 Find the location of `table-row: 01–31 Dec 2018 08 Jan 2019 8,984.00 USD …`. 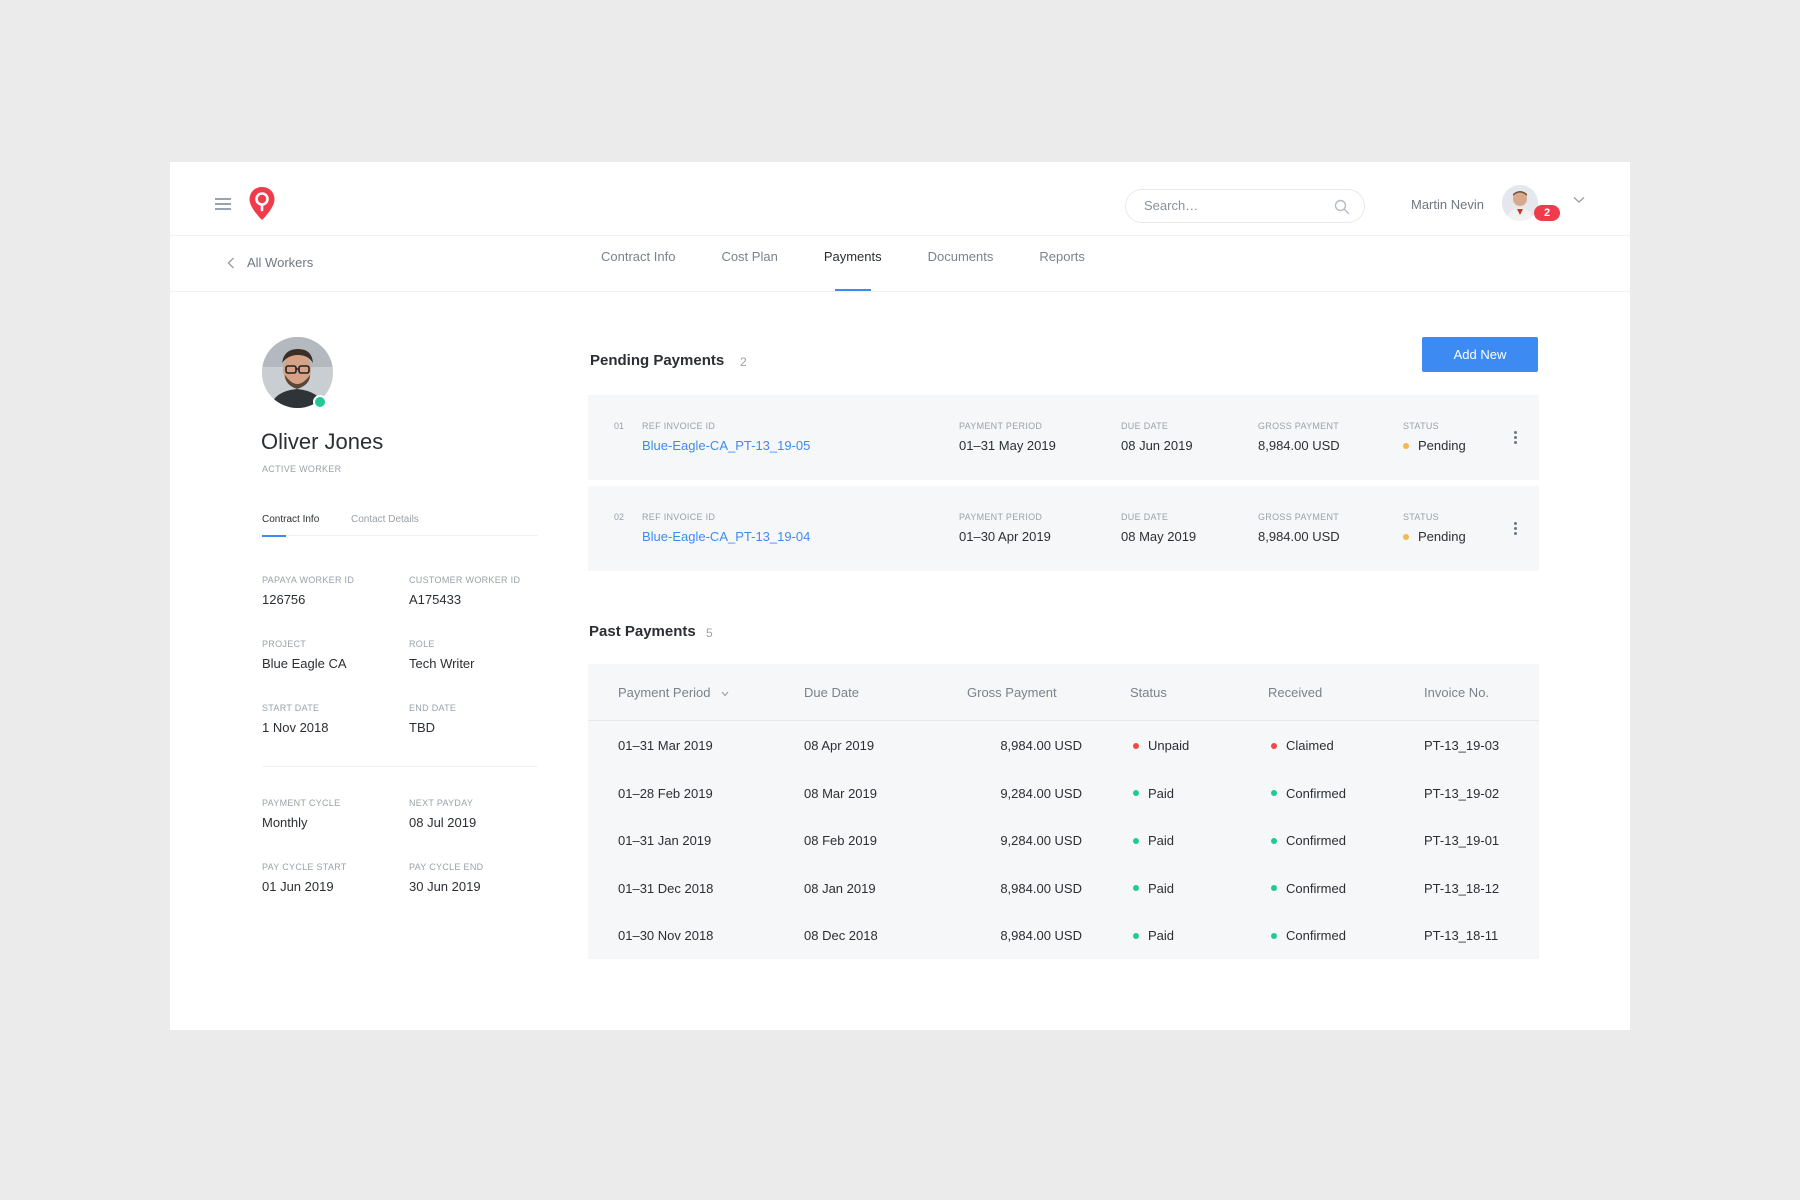

table-row: 01–31 Dec 2018 08 Jan 2019 8,984.00 USD … is located at coordinates (1063, 888).